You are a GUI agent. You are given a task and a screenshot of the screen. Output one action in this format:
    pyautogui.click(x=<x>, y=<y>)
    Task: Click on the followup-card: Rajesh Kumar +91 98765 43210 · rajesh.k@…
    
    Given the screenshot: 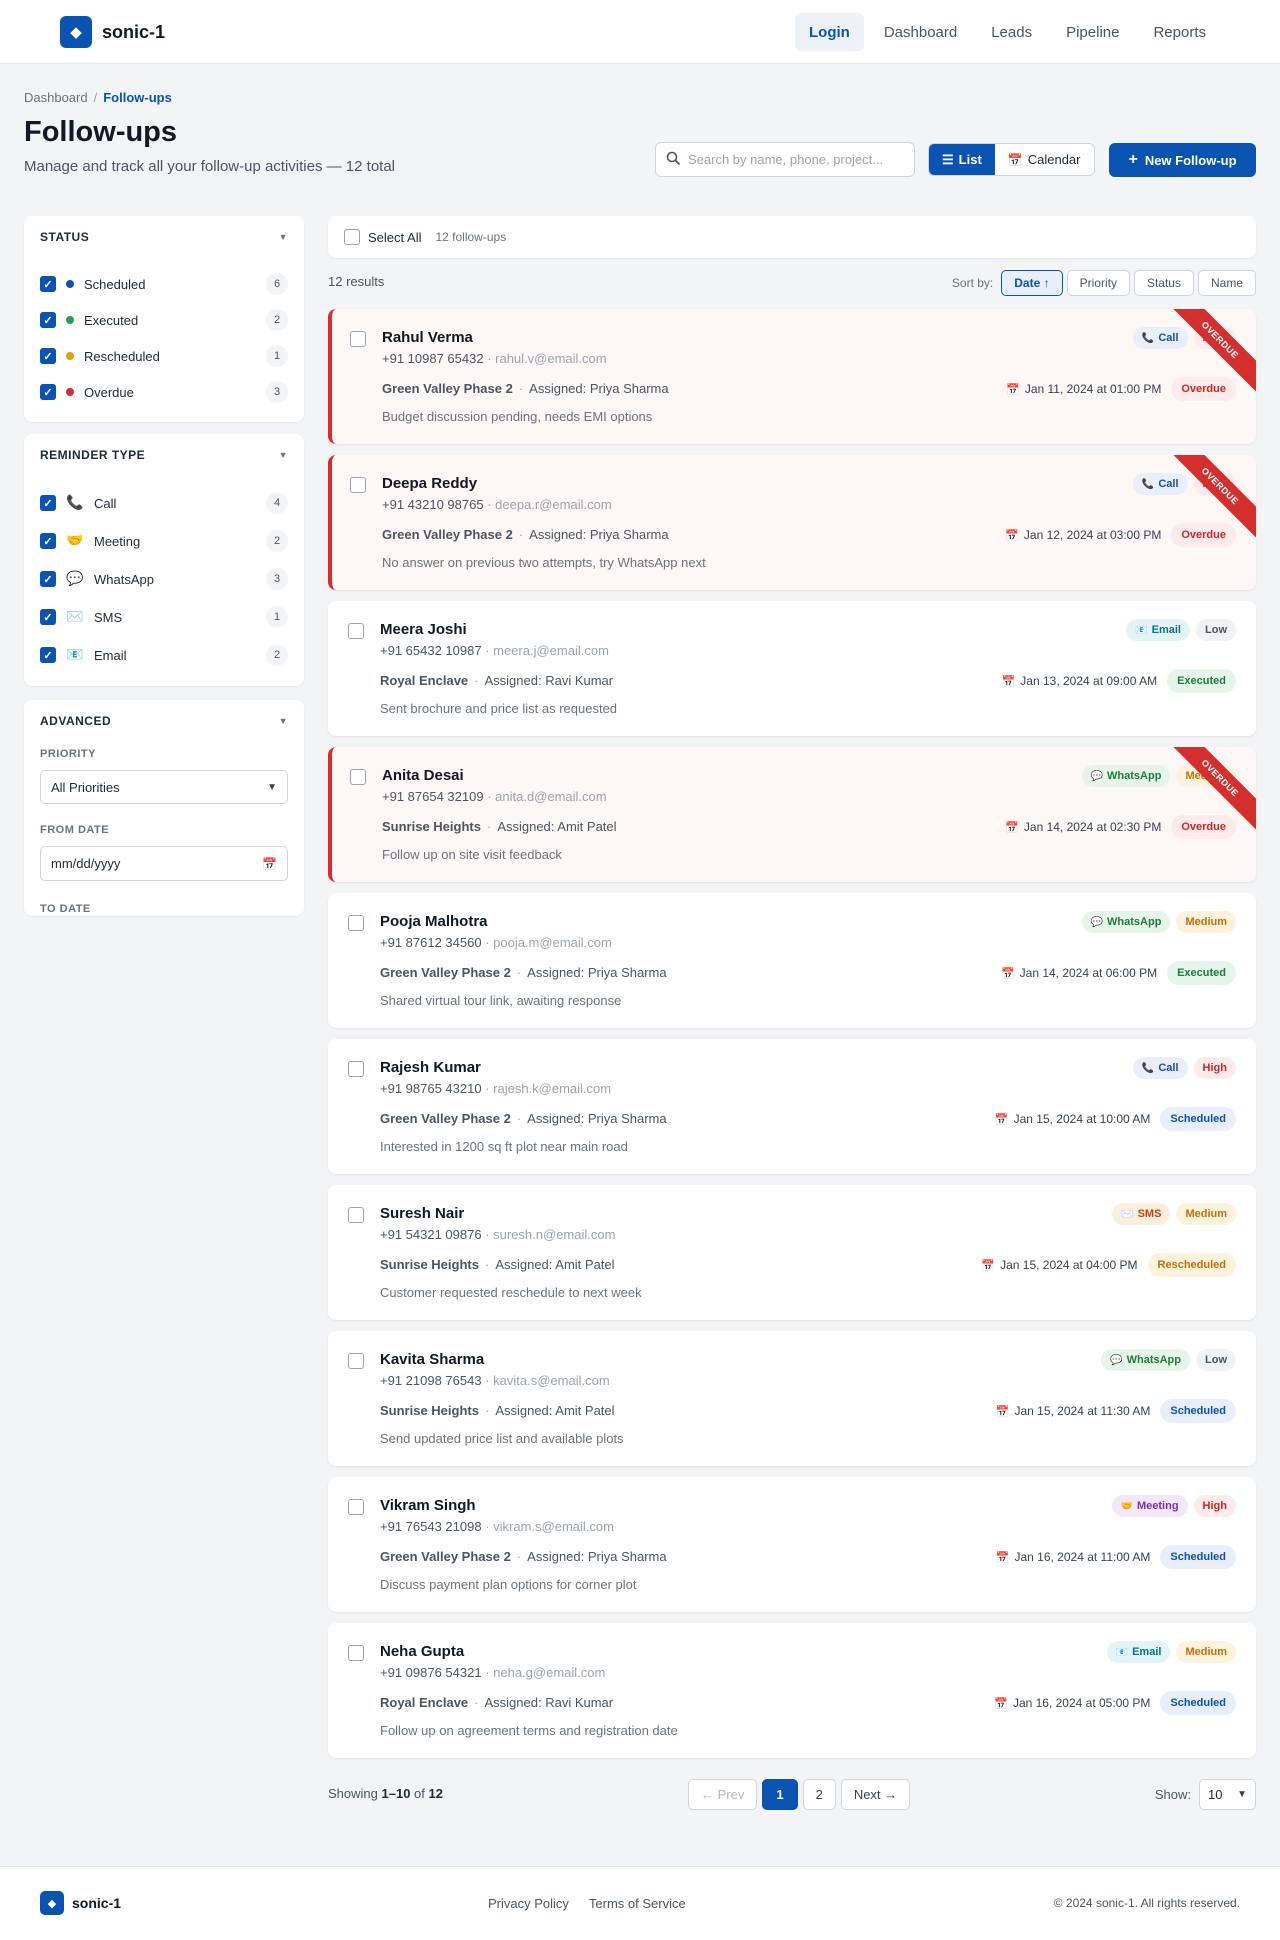 What is the action you would take?
    pyautogui.click(x=792, y=1106)
    